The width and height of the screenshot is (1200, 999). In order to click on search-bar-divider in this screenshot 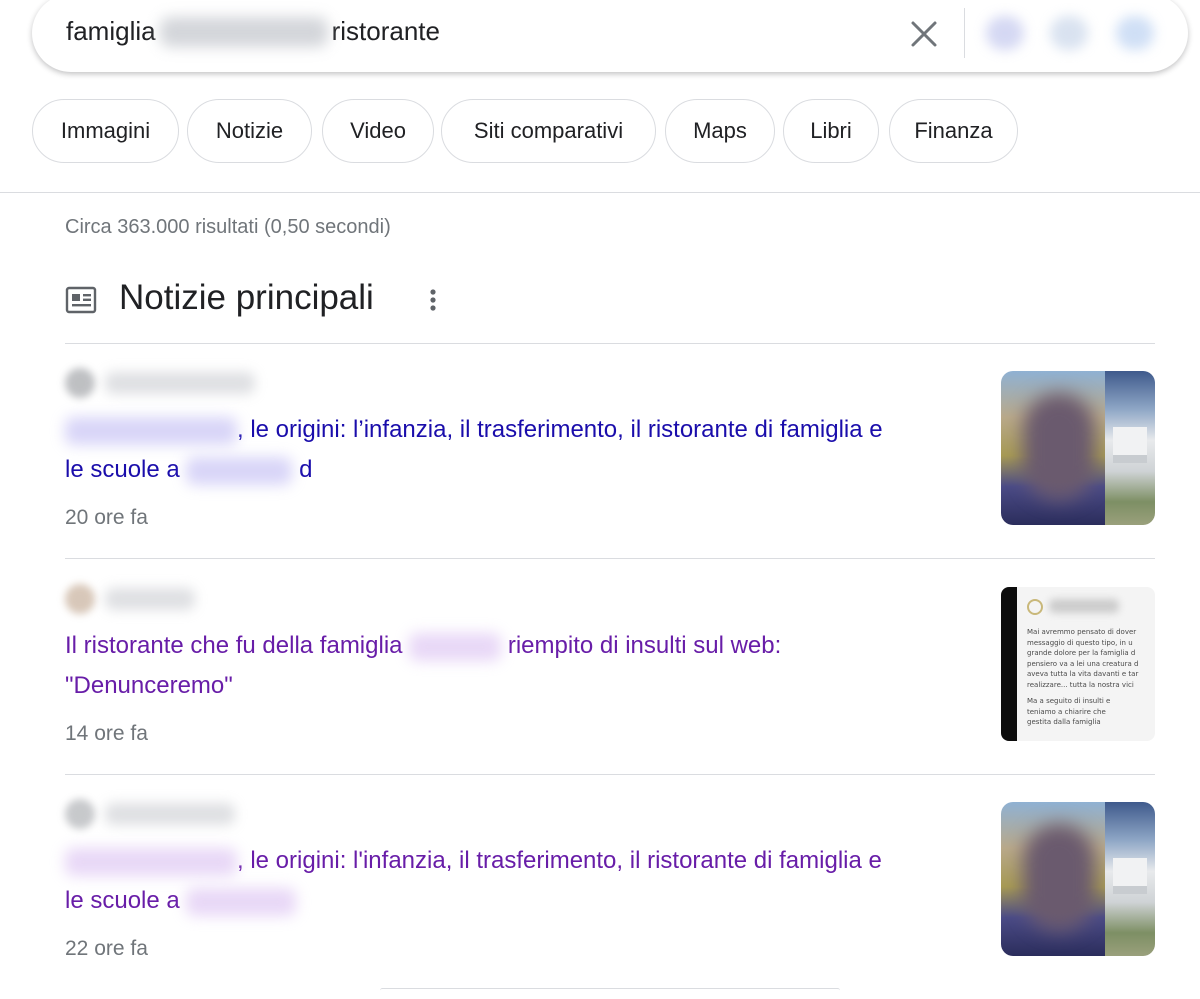, I will do `click(964, 33)`.